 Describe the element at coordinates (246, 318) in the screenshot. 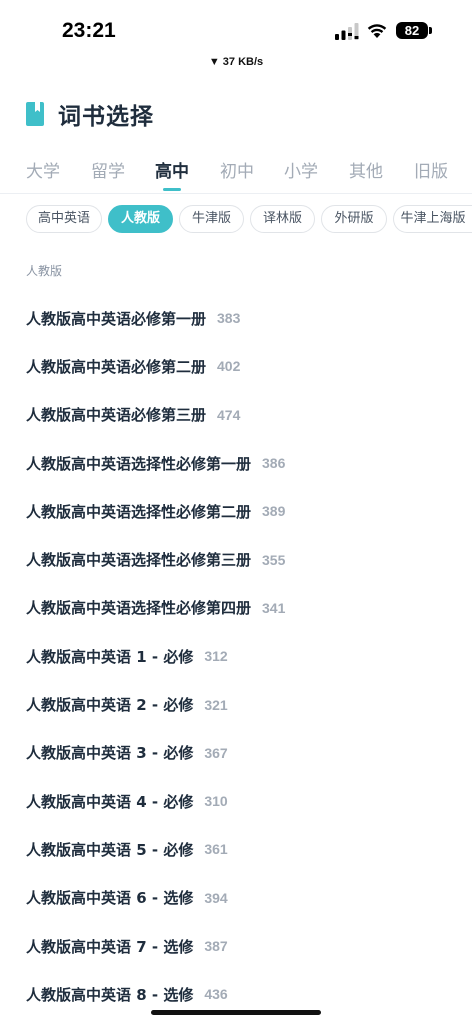

I see `list-item: 人教版高中英语必修第一册 383` at that location.